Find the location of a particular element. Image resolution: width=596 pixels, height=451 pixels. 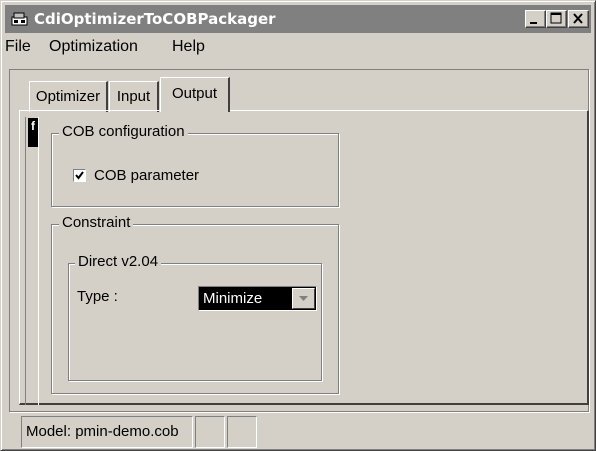

title-bar: CdiOptimizerToCOBPackager is located at coordinates (298, 19).